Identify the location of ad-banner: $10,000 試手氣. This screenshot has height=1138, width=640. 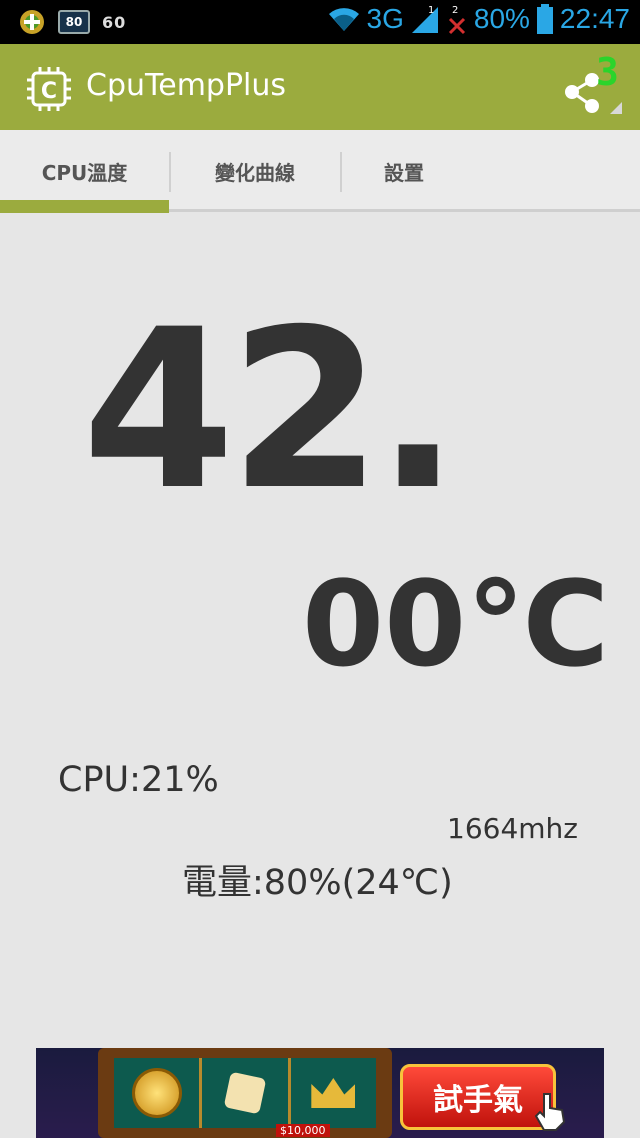
(320, 1093).